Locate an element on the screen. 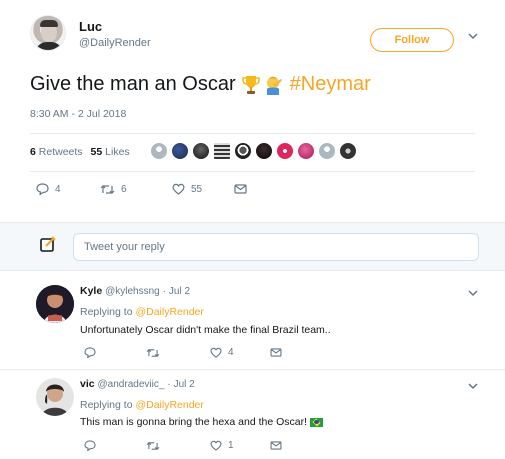 This screenshot has height=459, width=505. retweets-stat: 6 Retweets is located at coordinates (56, 152).